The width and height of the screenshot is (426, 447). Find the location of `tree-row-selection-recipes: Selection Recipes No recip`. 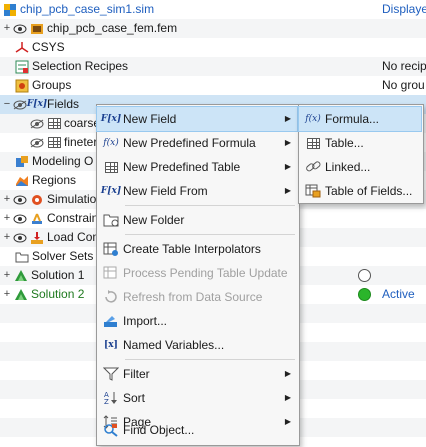

tree-row-selection-recipes: Selection Recipes No recip is located at coordinates (213, 66).